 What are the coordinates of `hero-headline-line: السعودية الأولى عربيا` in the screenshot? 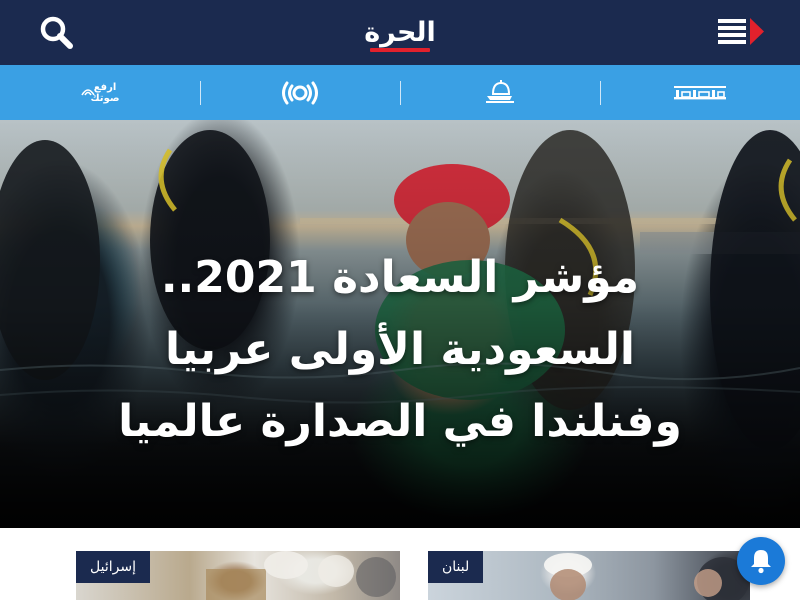 It's located at (400, 349).